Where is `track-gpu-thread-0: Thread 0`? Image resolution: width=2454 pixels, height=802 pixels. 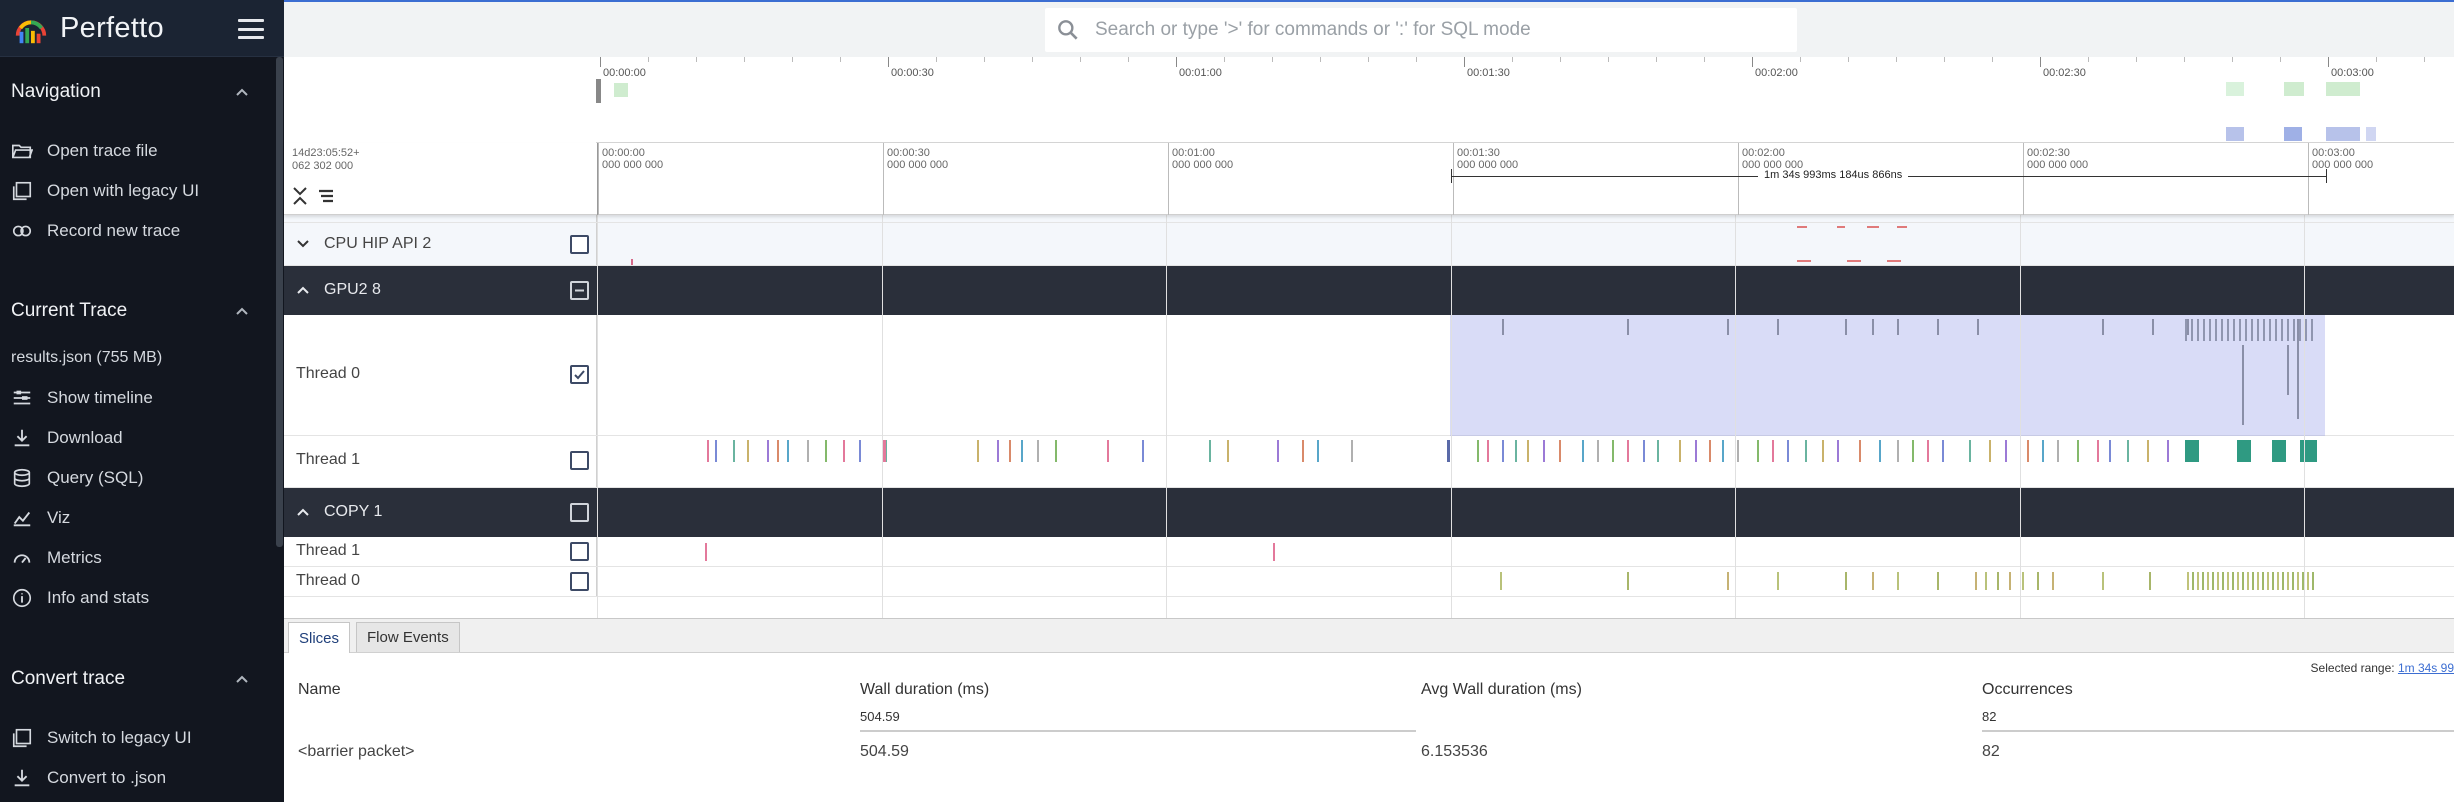 track-gpu-thread-0: Thread 0 is located at coordinates (1369, 375).